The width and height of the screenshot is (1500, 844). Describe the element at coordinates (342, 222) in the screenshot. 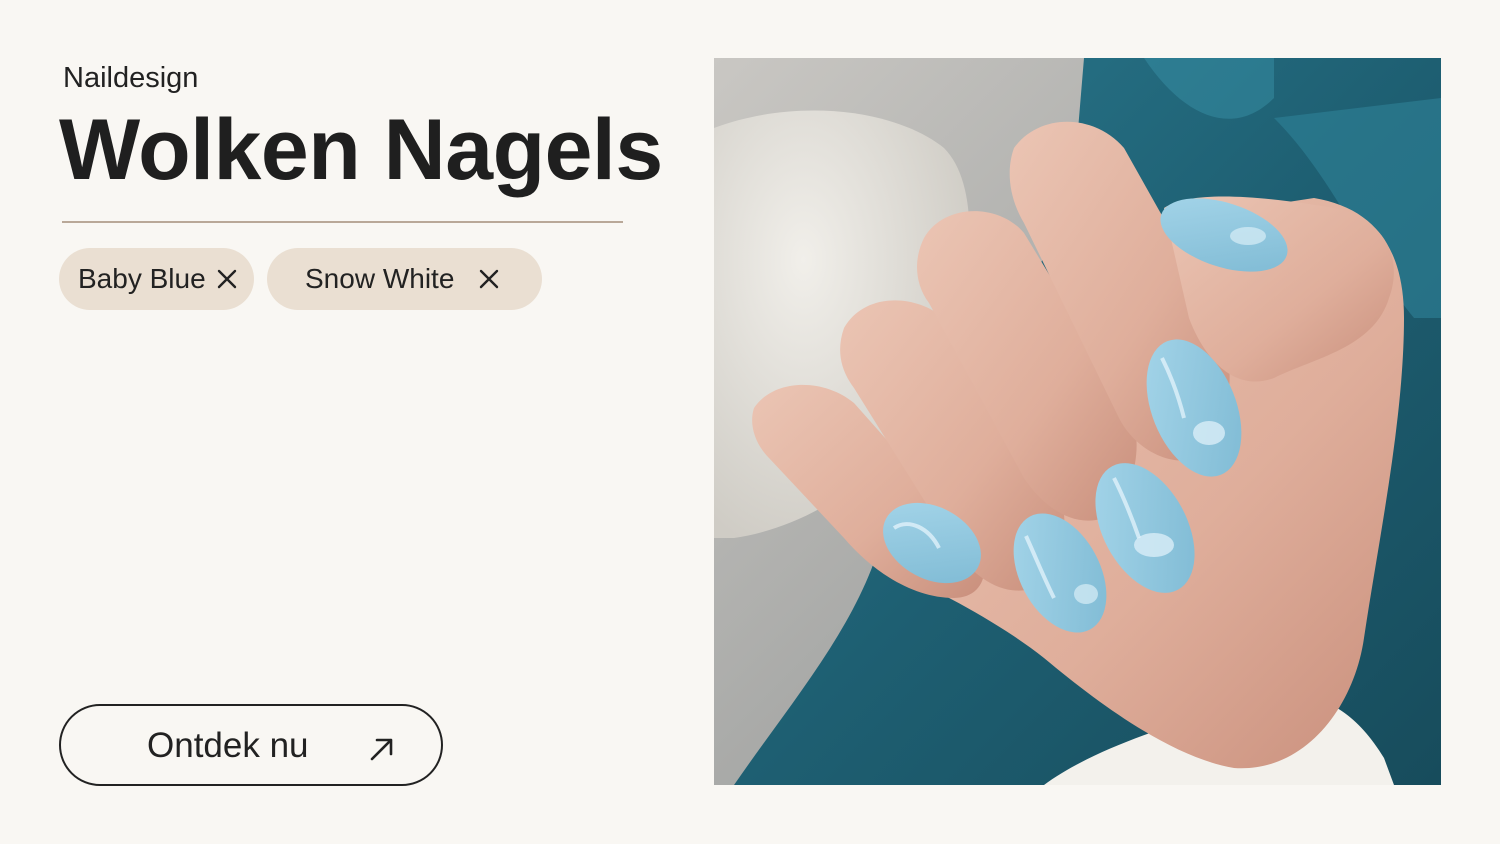

I see `divider` at that location.